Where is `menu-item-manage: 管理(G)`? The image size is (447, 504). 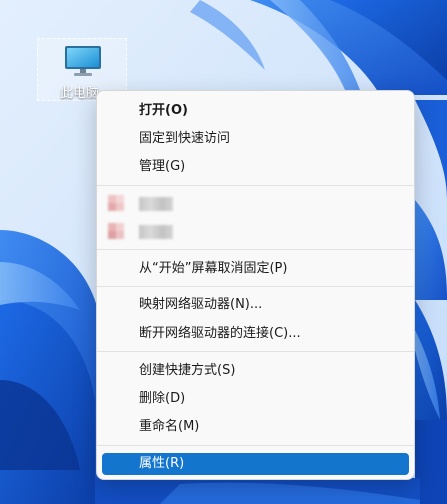 menu-item-manage: 管理(G) is located at coordinates (255, 167).